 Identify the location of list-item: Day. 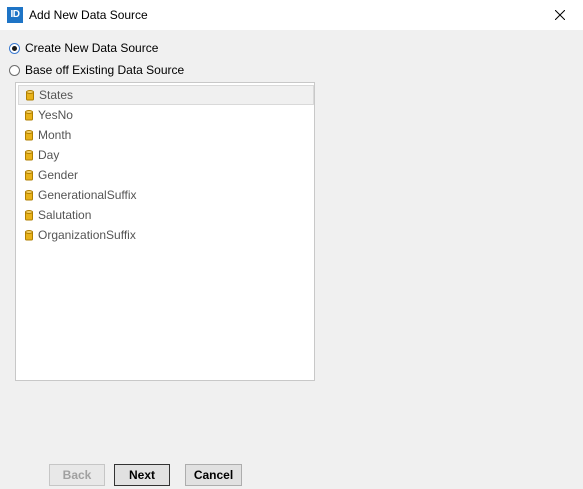
(166, 155).